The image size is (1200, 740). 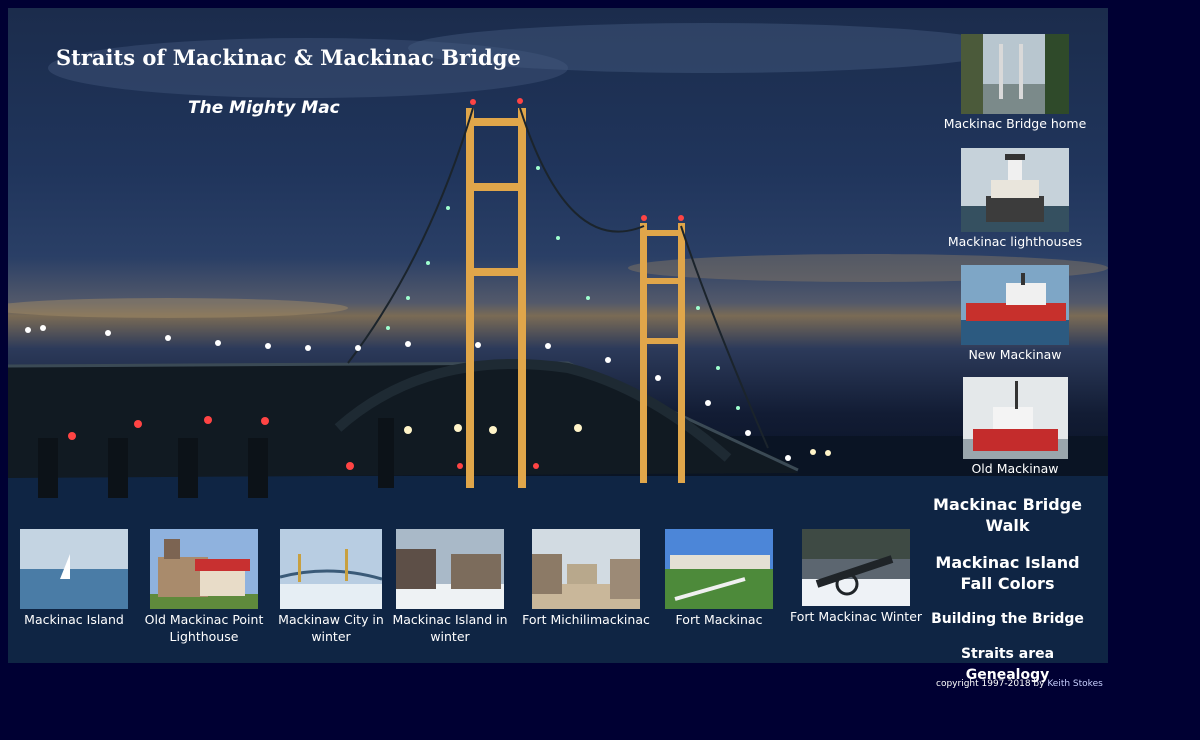 I want to click on page-subtitle: The Mighty Mac, so click(x=264, y=108).